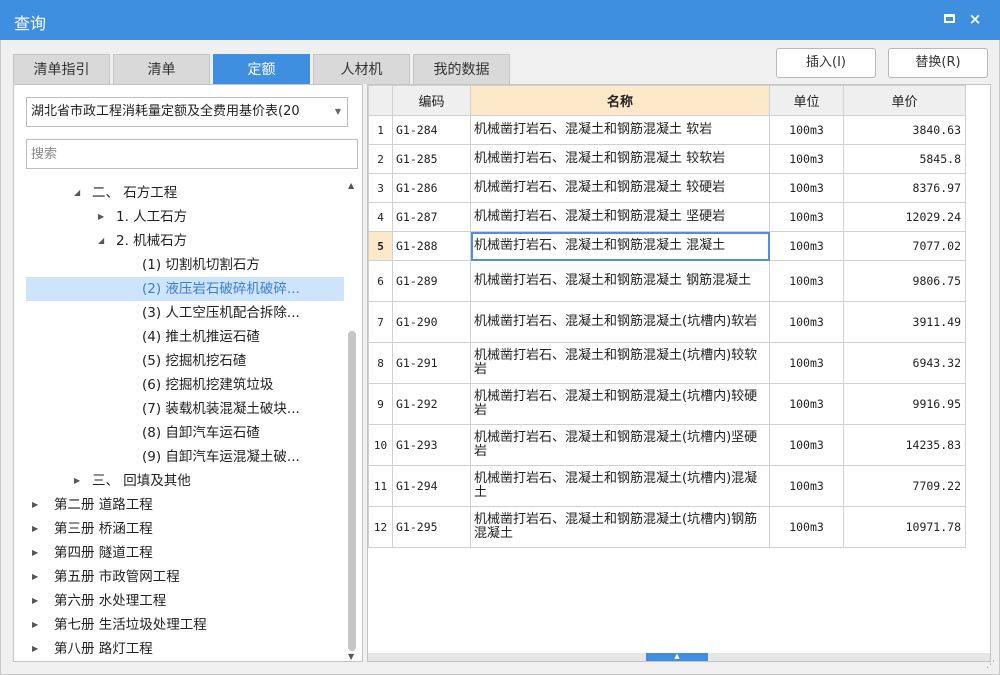 Image resolution: width=1000 pixels, height=675 pixels. I want to click on cell-code: G1-290, so click(431, 322).